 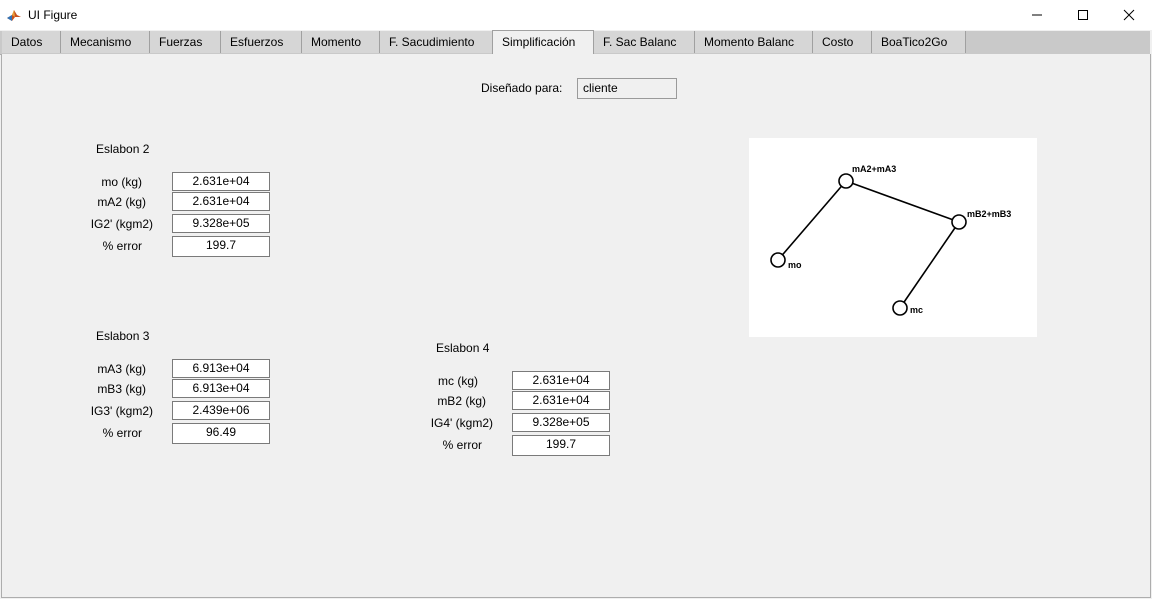 What do you see at coordinates (461, 423) in the screenshot?
I see `link4-ig4-label: IG4' (kgm2)` at bounding box center [461, 423].